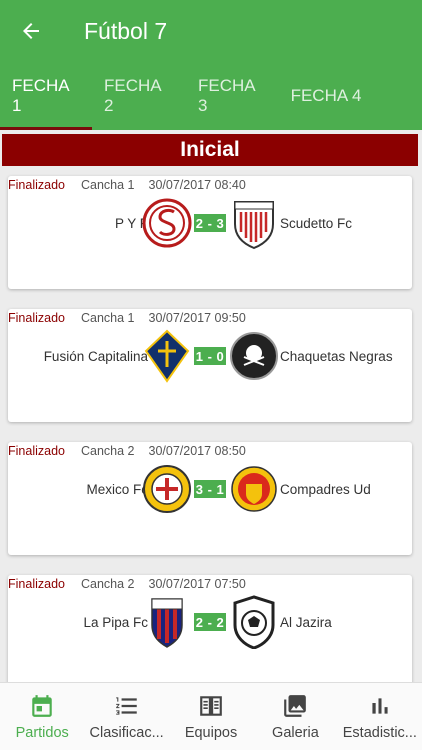 Image resolution: width=422 pixels, height=750 pixels. Describe the element at coordinates (210, 356) in the screenshot. I see `match-score: 1 - 0` at that location.